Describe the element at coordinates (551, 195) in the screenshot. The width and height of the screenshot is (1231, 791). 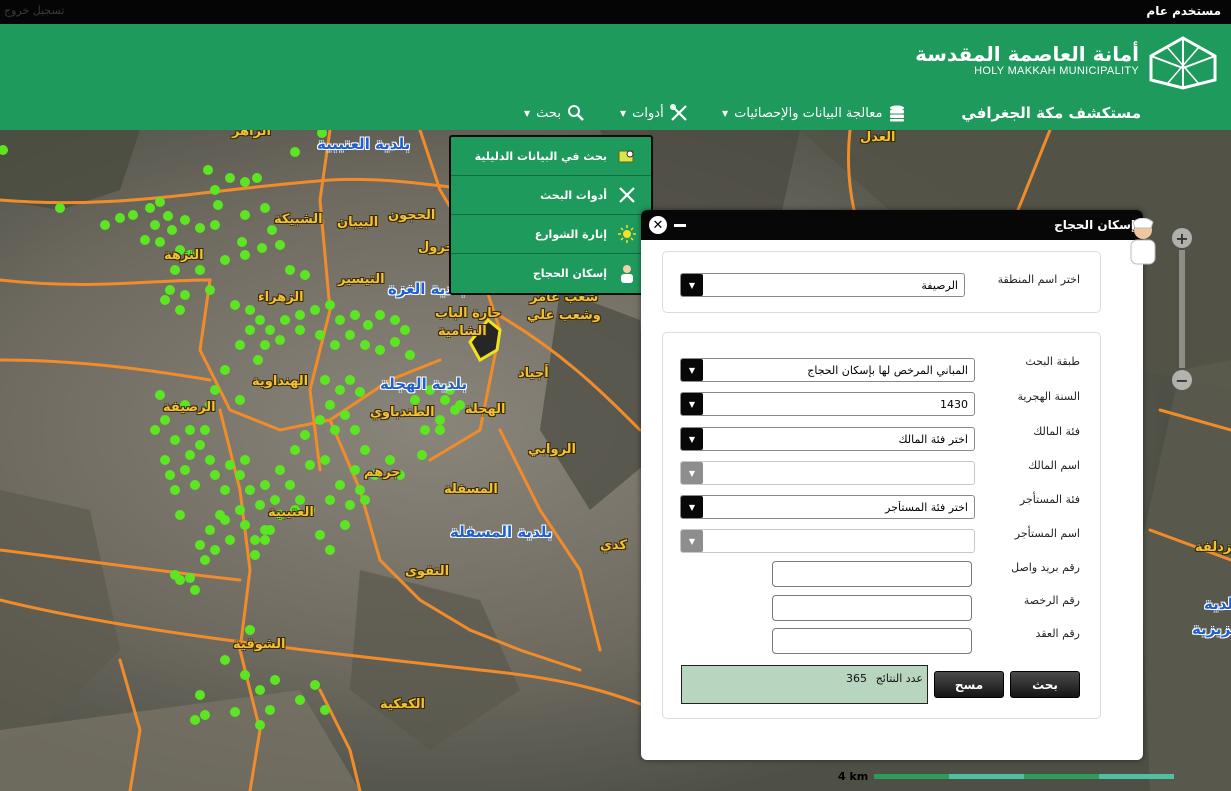
I see `menu-item-search-tools: أدوات البحث` at that location.